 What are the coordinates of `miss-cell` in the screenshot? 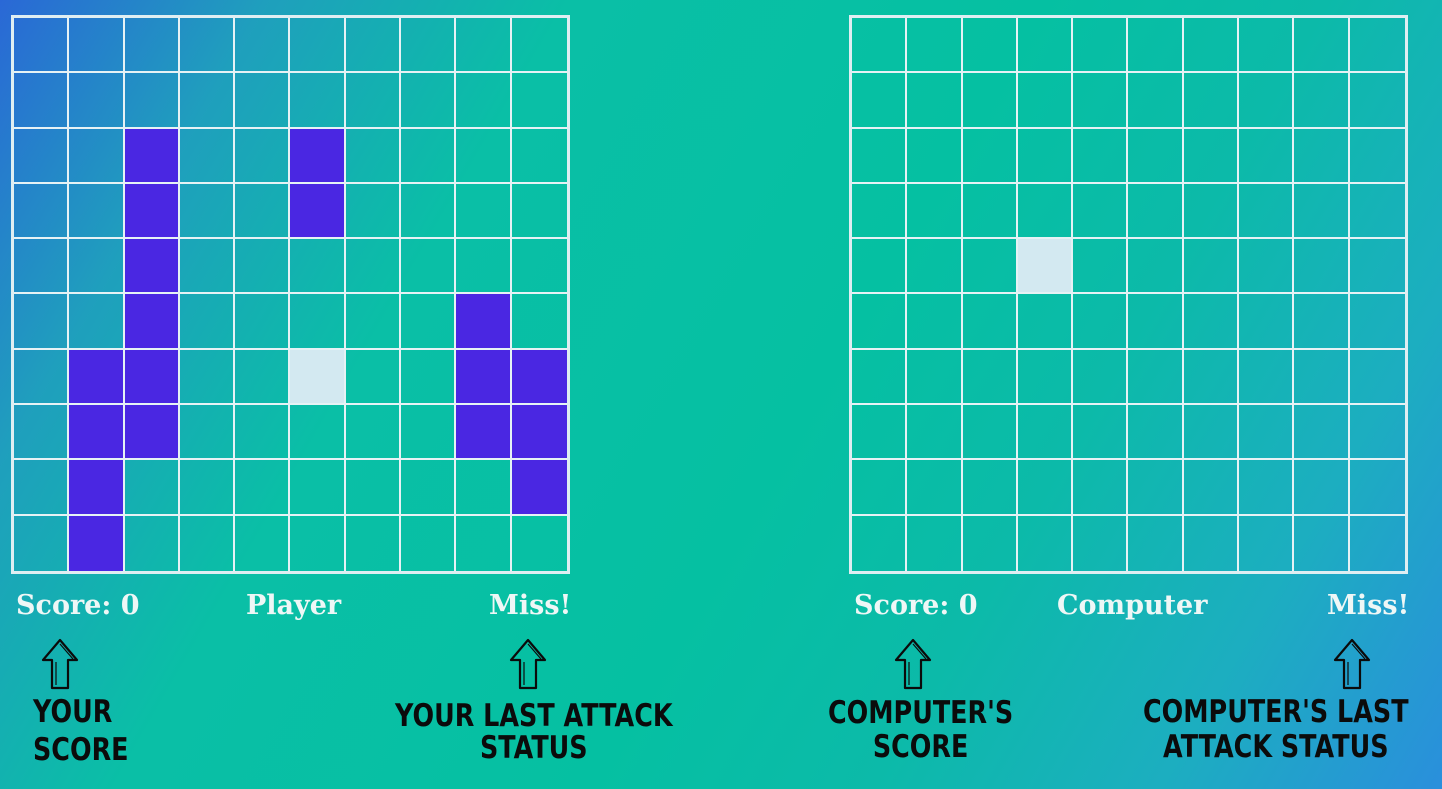 It's located at (1045, 267).